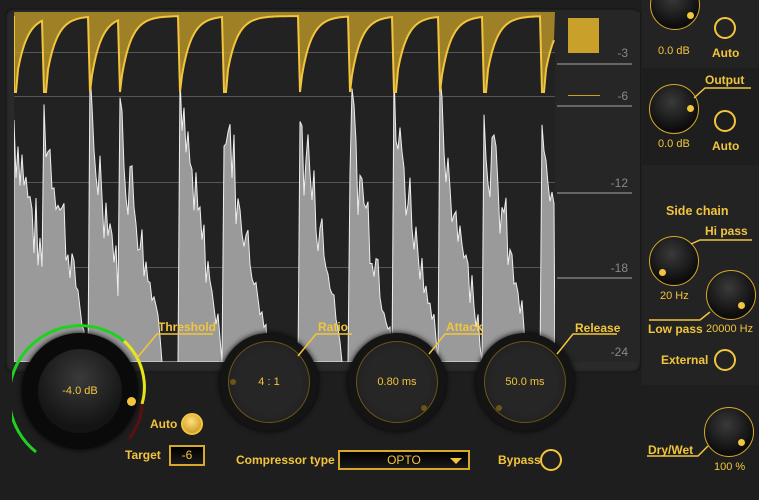  Describe the element at coordinates (675, 329) in the screenshot. I see `low-pass-label: Low pass` at that location.